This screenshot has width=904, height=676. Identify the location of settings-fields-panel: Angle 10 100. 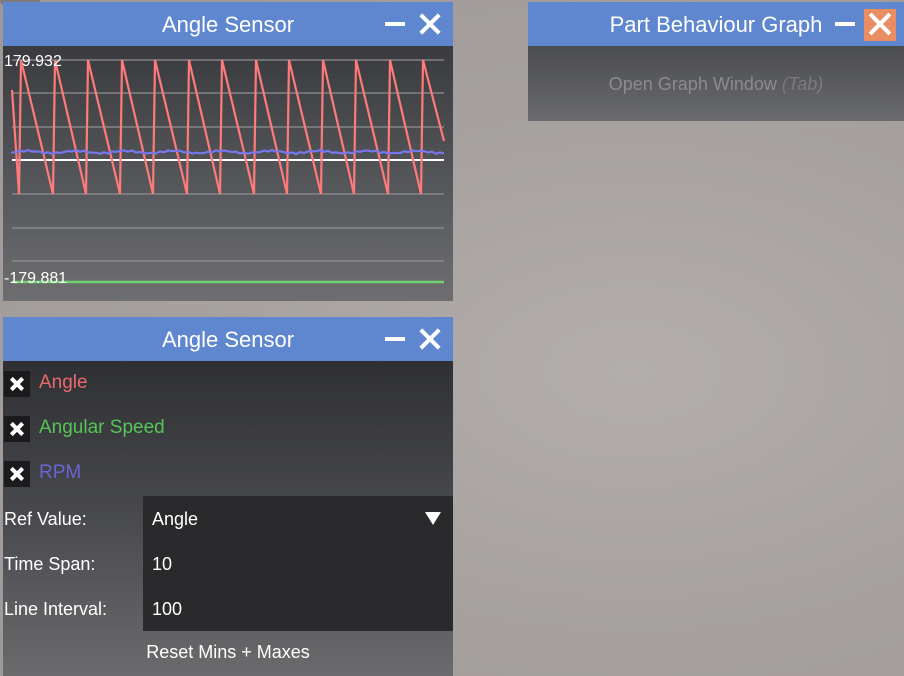
(298, 563).